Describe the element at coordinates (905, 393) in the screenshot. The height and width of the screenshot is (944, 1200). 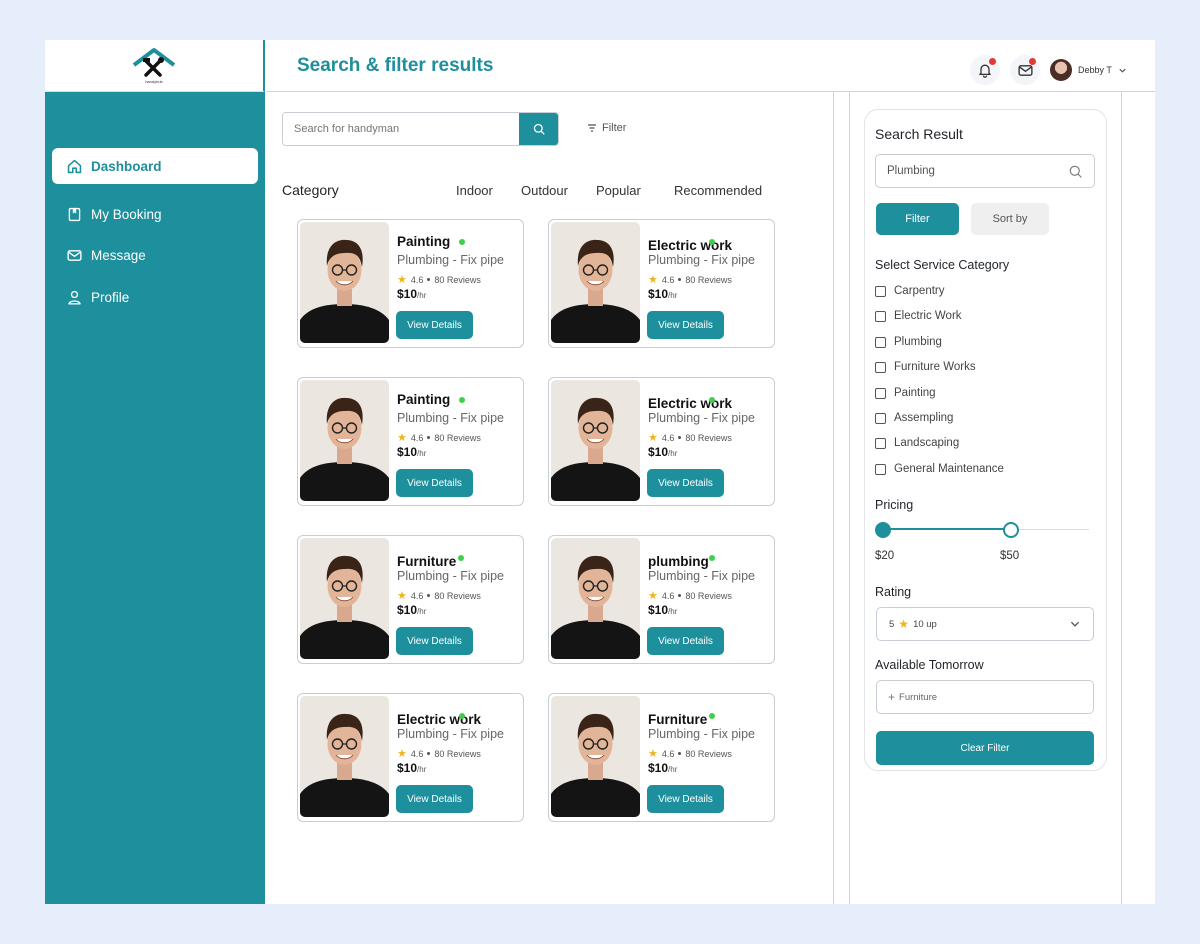
I see `service-checkbox-row: Painting` at that location.